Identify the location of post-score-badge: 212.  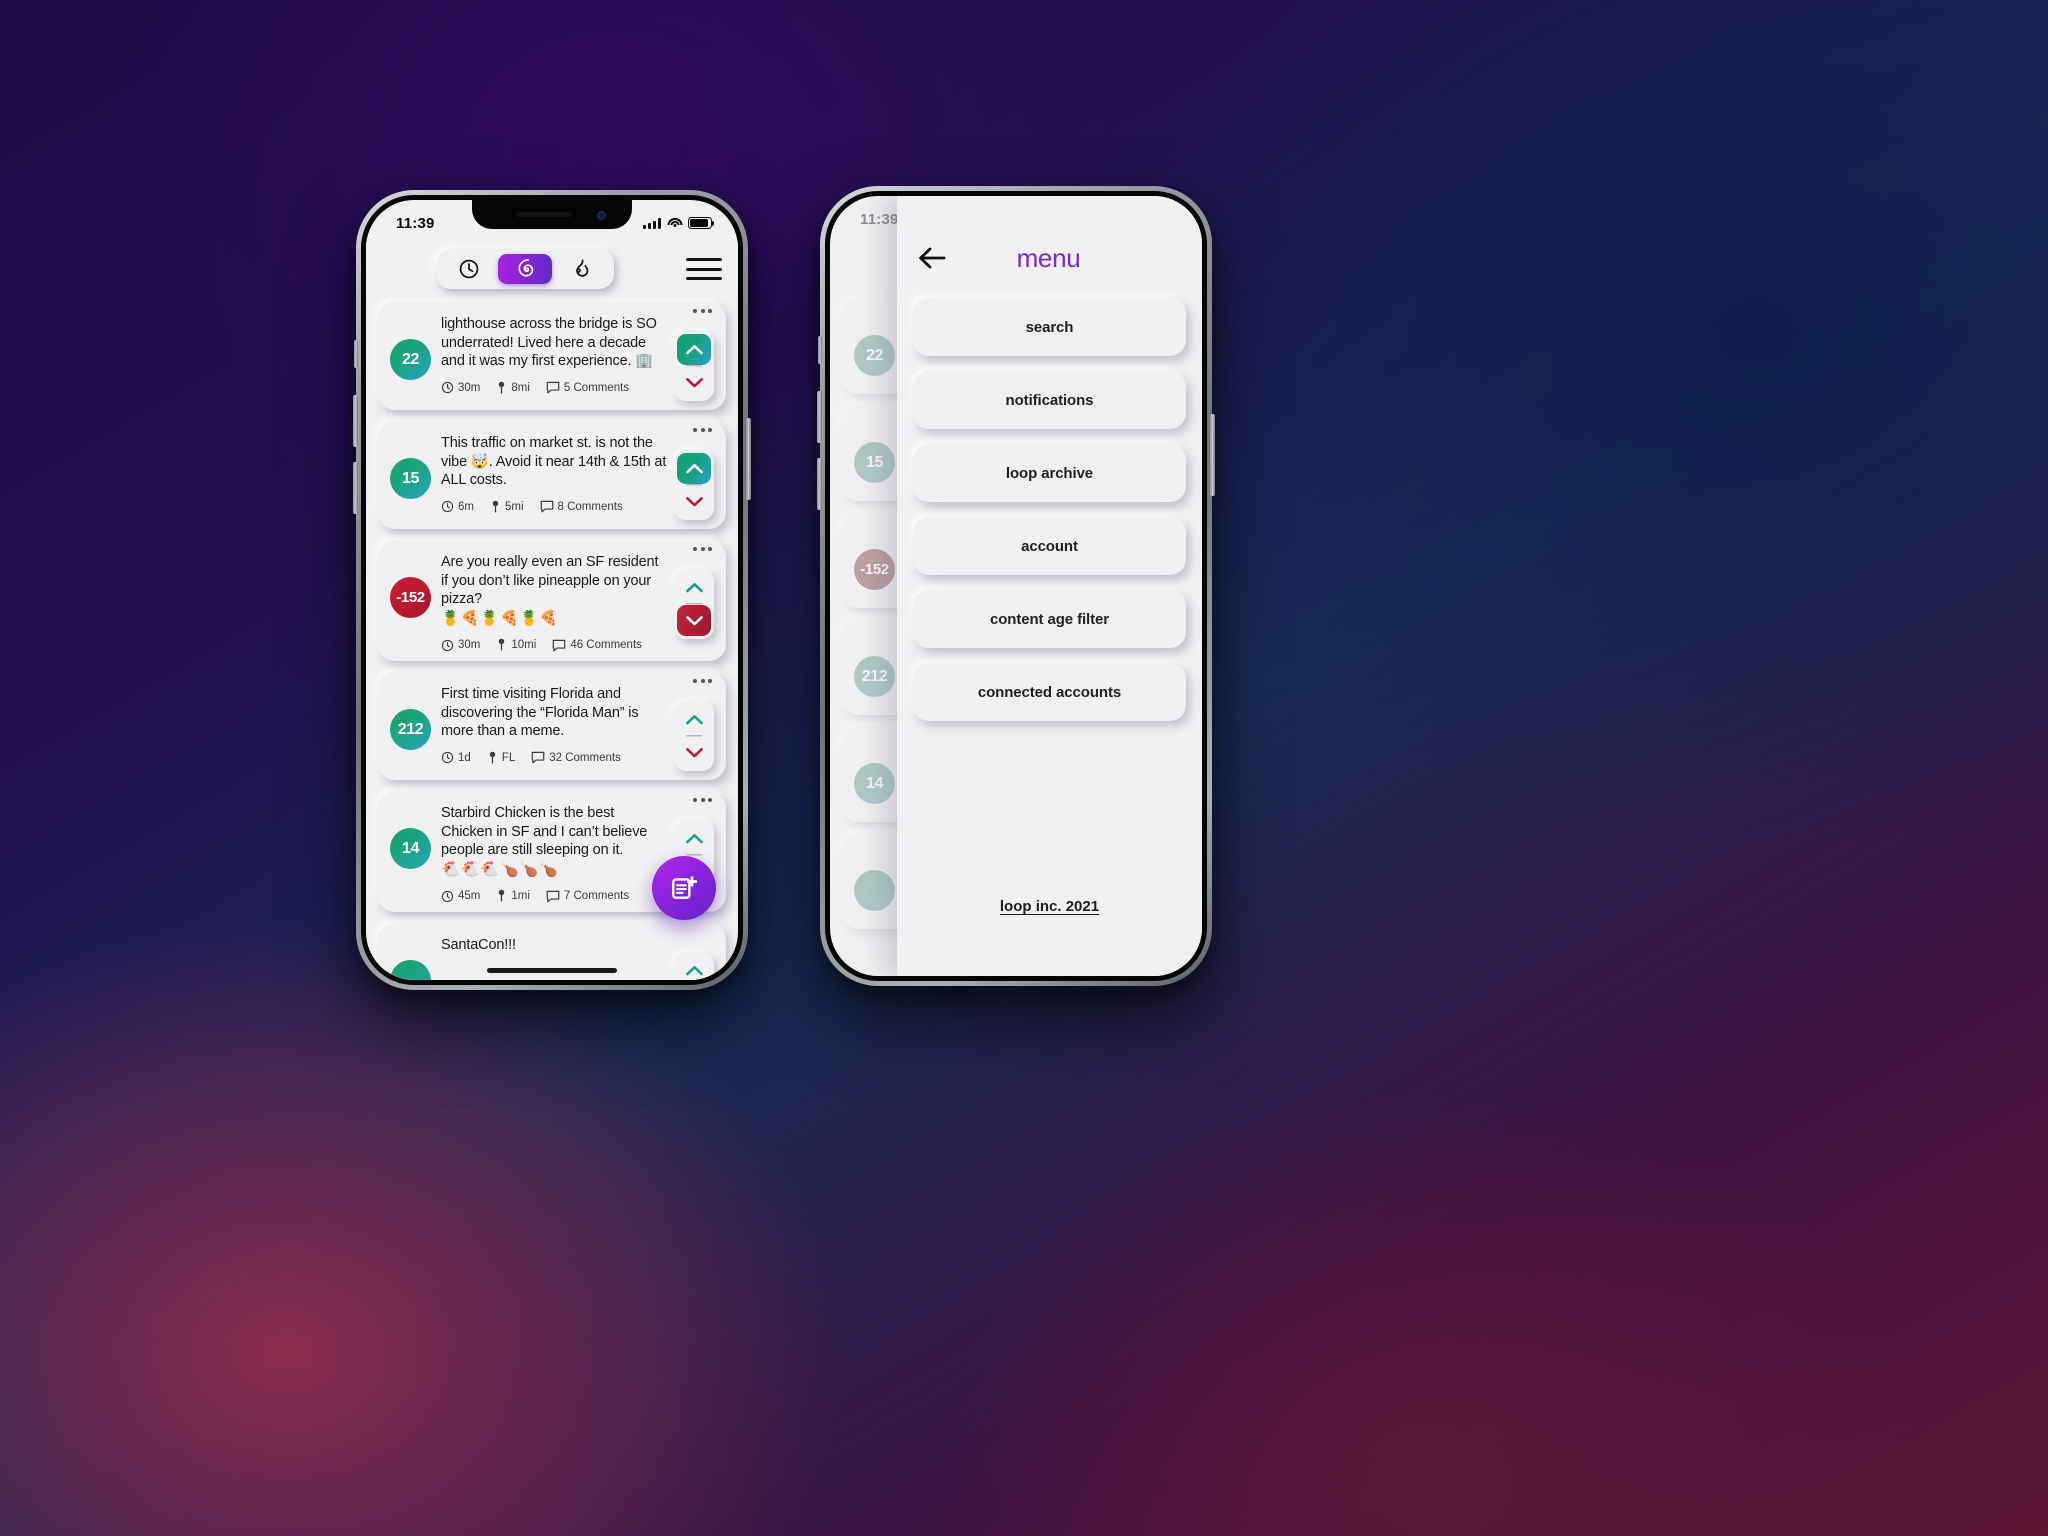
(410, 730).